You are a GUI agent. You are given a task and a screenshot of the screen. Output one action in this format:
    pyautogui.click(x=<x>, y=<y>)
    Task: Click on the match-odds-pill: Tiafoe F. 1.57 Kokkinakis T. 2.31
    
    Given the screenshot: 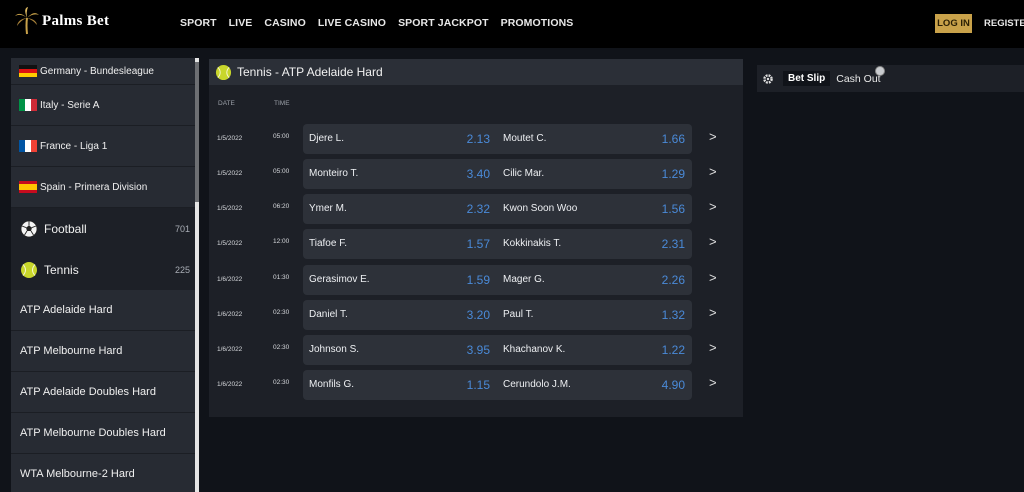 What is the action you would take?
    pyautogui.click(x=497, y=244)
    